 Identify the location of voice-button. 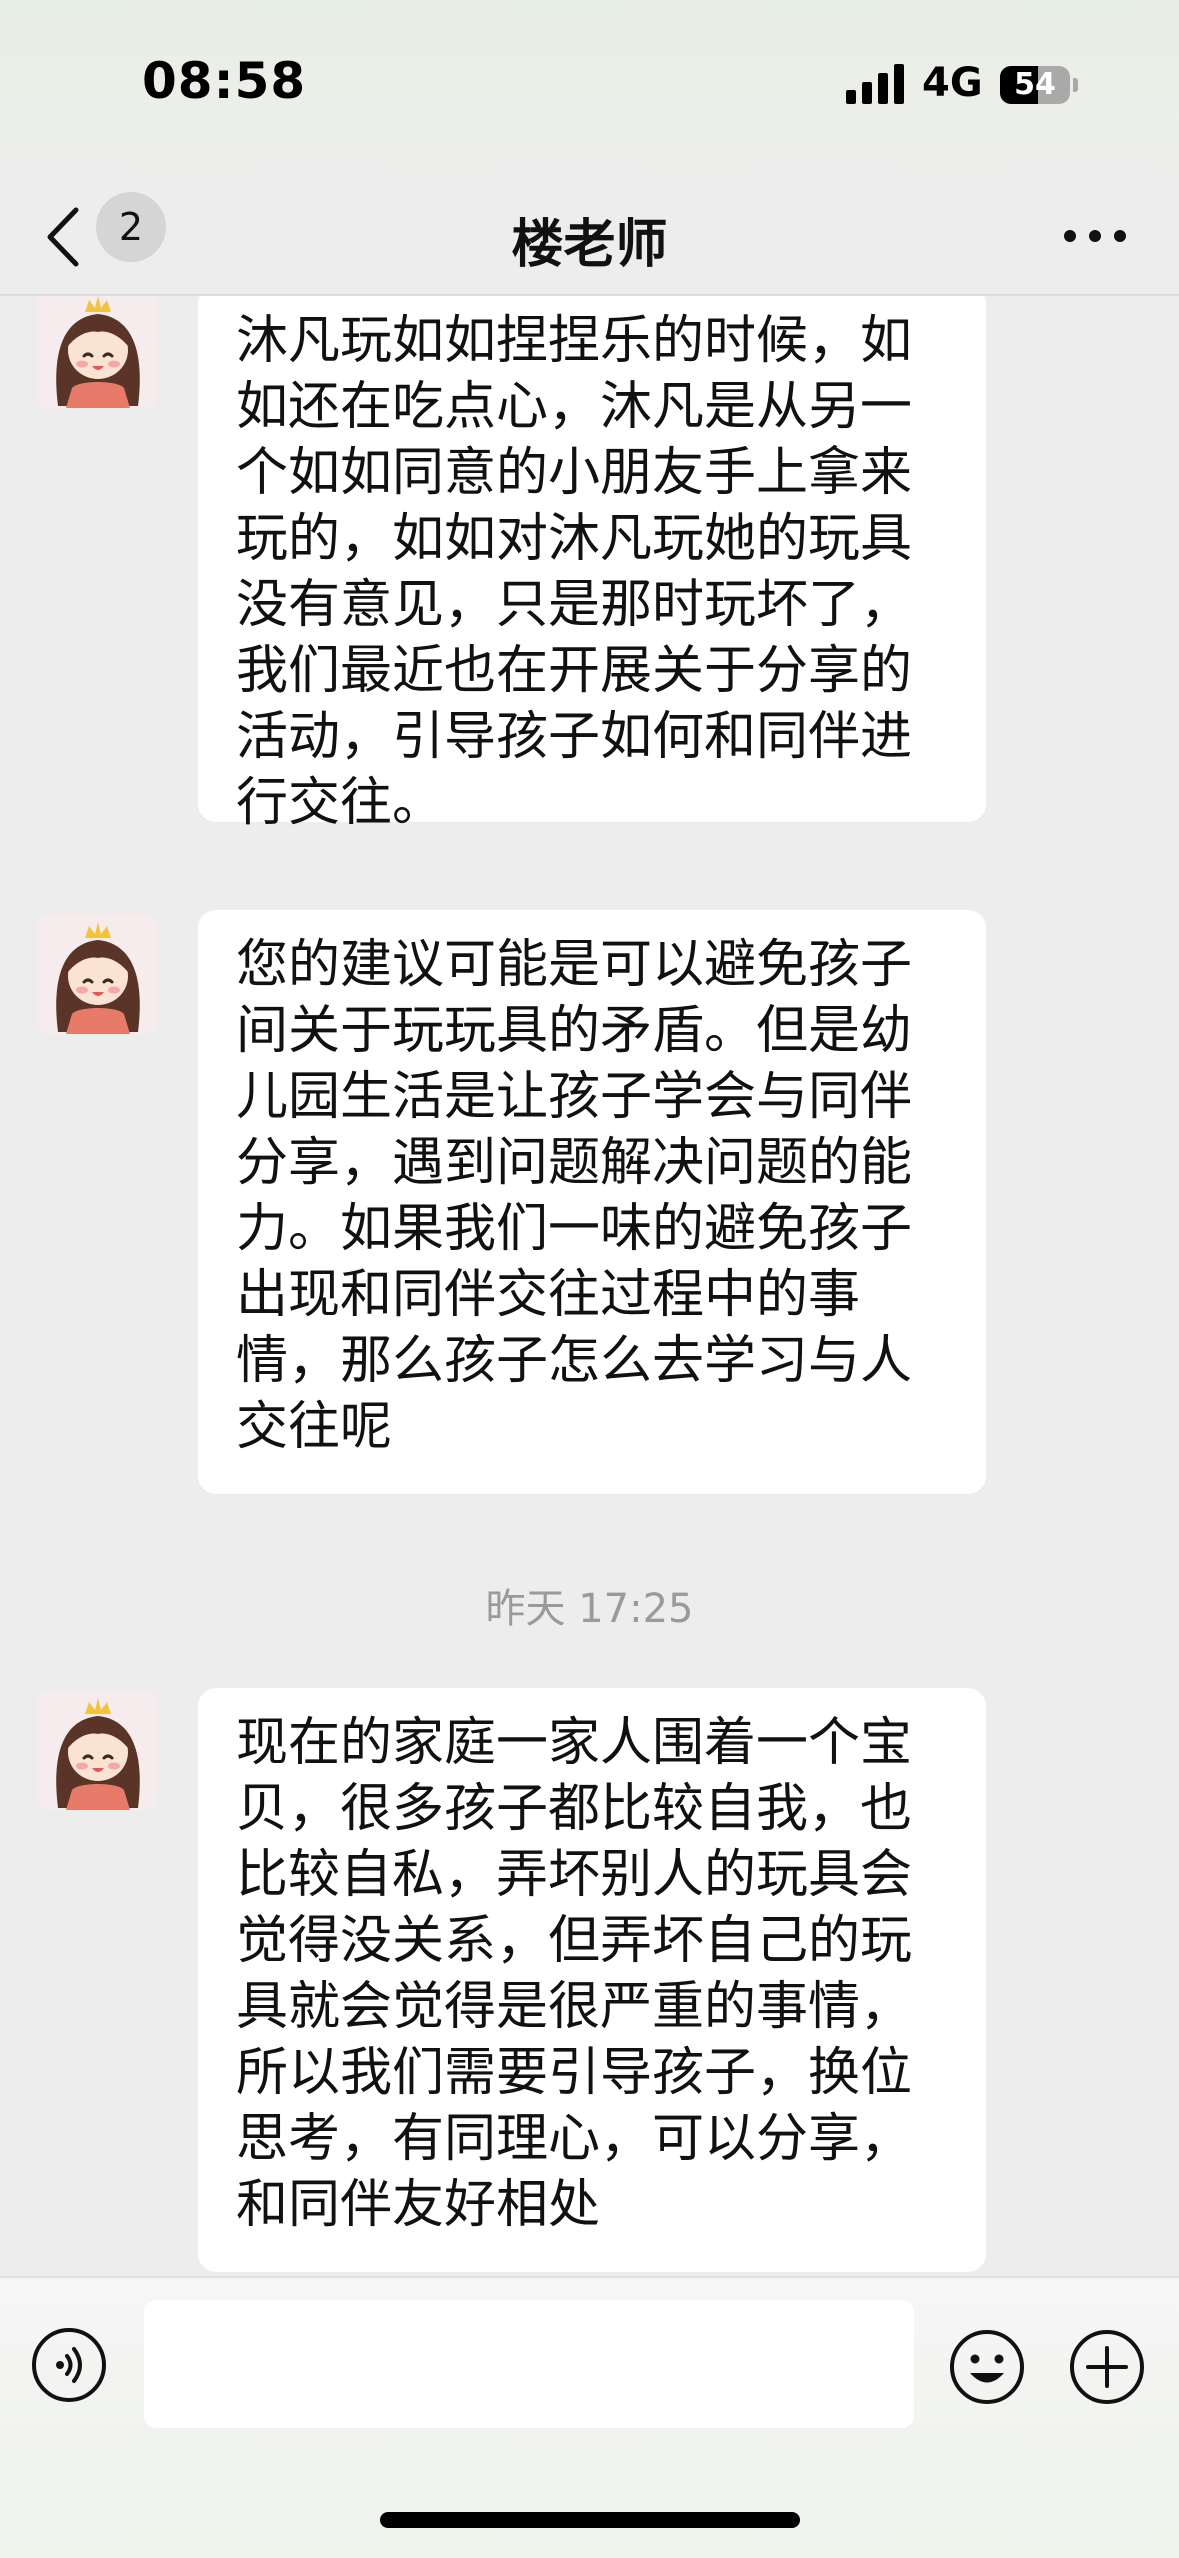
(69, 2365).